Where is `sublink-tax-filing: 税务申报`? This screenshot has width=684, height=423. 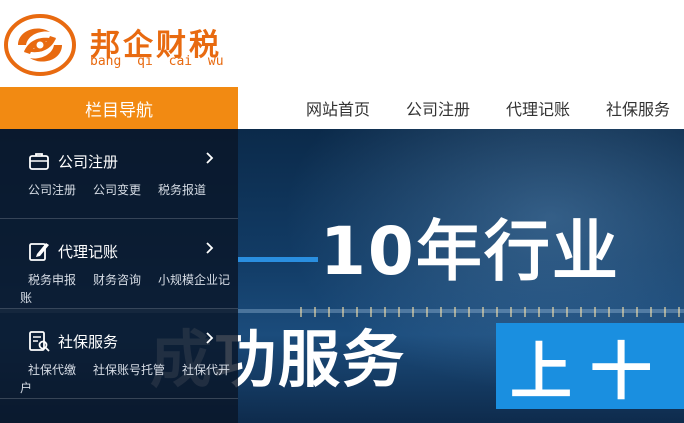 sublink-tax-filing: 税务申报 is located at coordinates (52, 280).